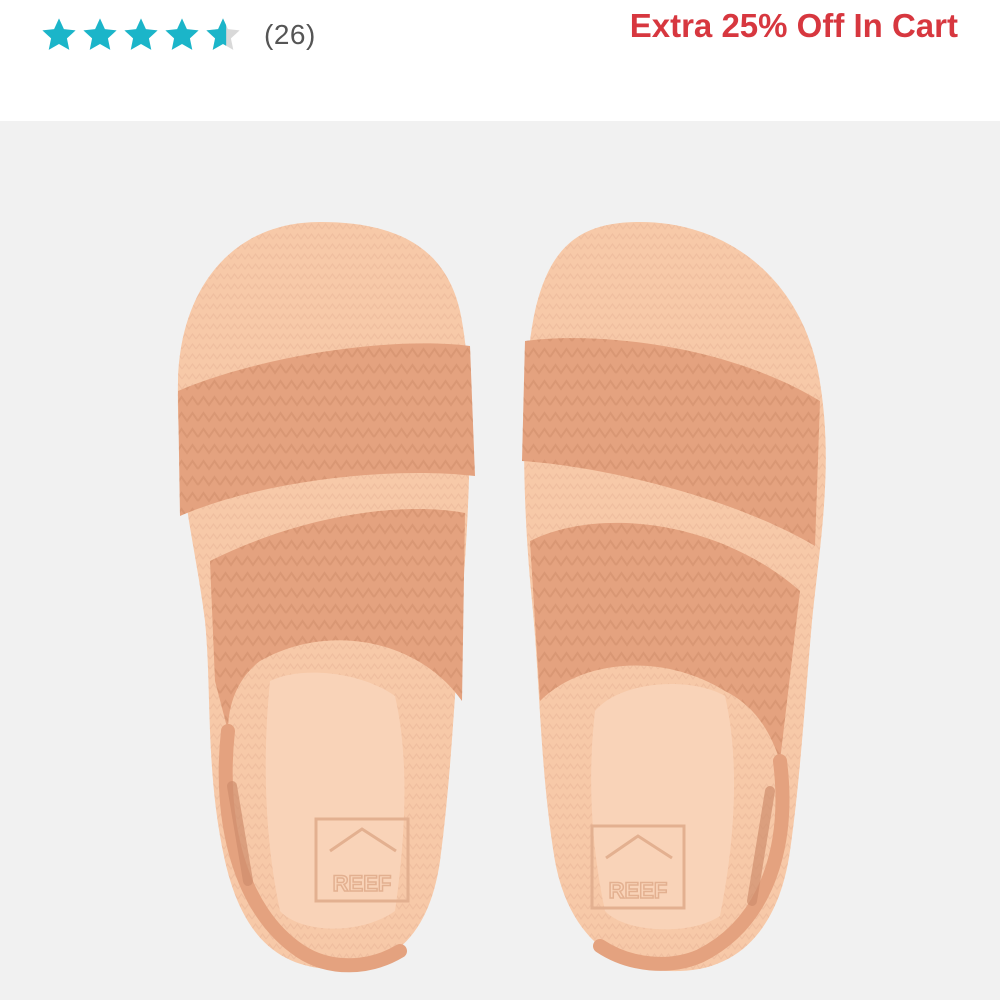  I want to click on rating-summary: (26), so click(178, 35).